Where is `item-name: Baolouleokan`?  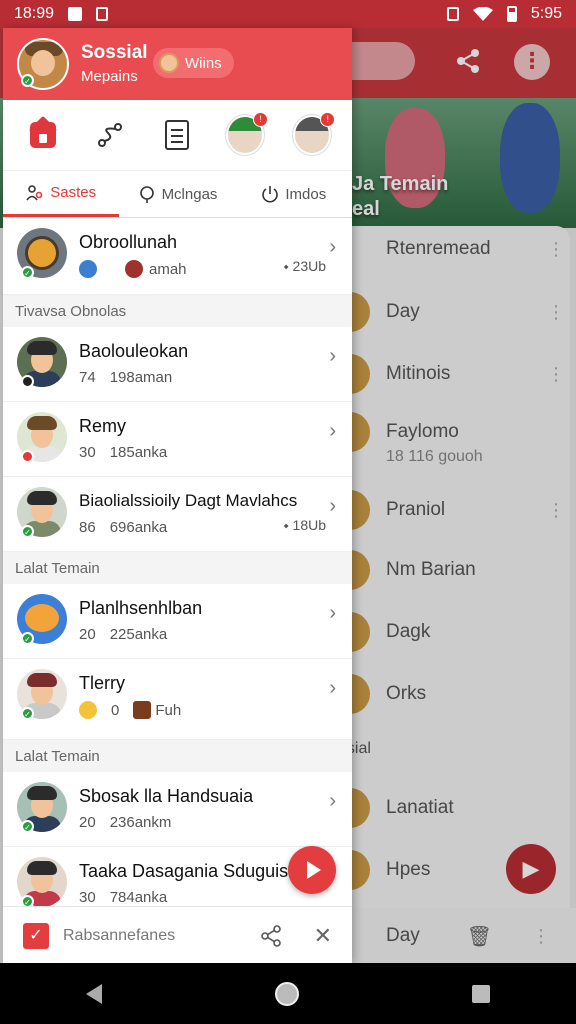
item-name: Baolouleokan is located at coordinates (134, 351).